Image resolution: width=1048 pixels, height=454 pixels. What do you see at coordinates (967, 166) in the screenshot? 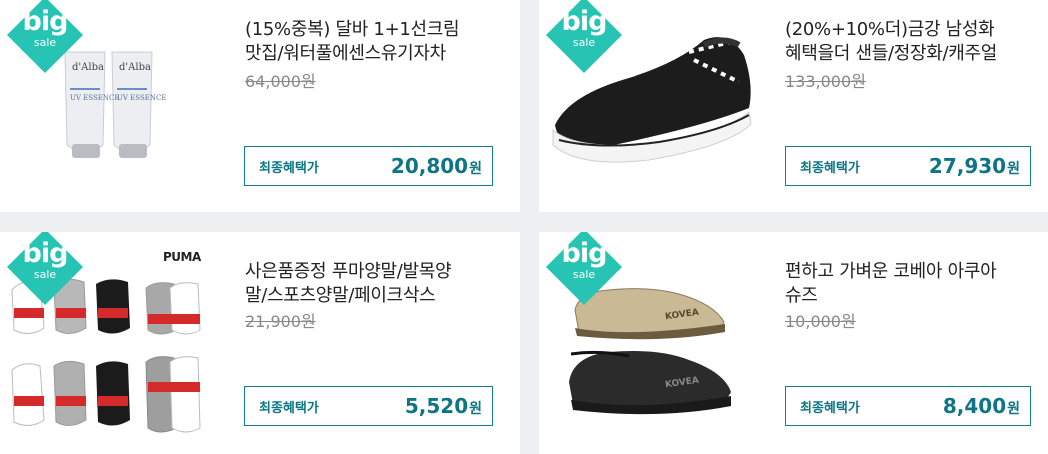
I see `final-price: 27,930` at bounding box center [967, 166].